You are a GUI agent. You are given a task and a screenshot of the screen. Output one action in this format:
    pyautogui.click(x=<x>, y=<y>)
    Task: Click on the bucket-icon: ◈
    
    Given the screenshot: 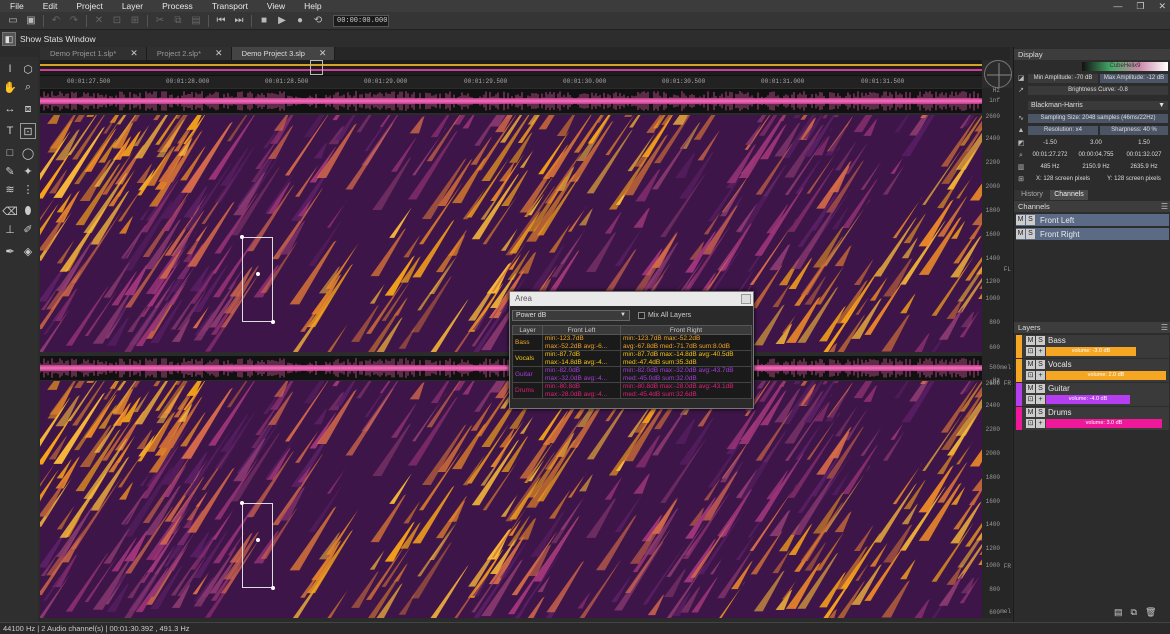 What is the action you would take?
    pyautogui.click(x=28, y=251)
    